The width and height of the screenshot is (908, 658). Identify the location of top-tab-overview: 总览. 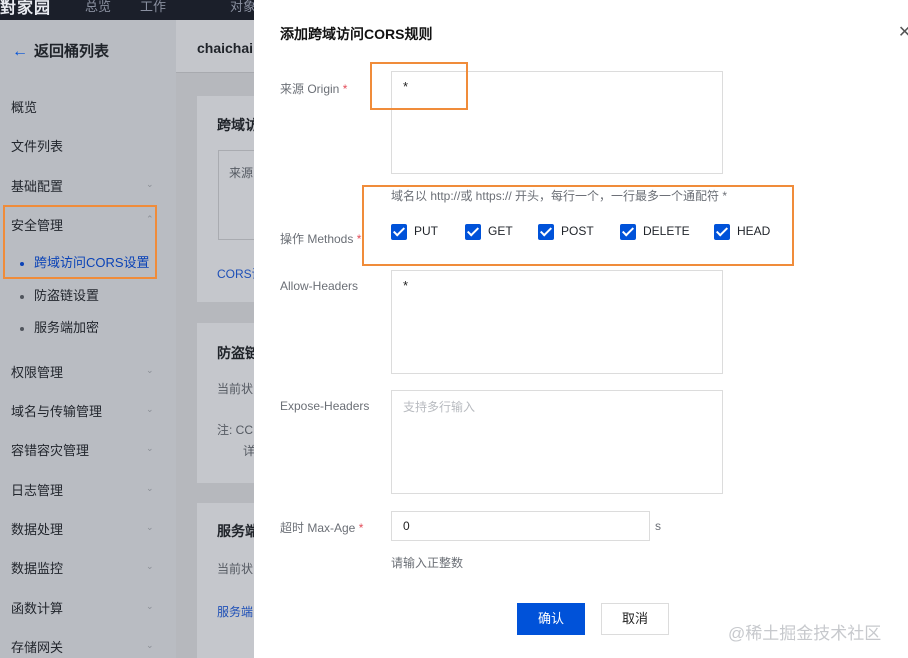
(98, 7).